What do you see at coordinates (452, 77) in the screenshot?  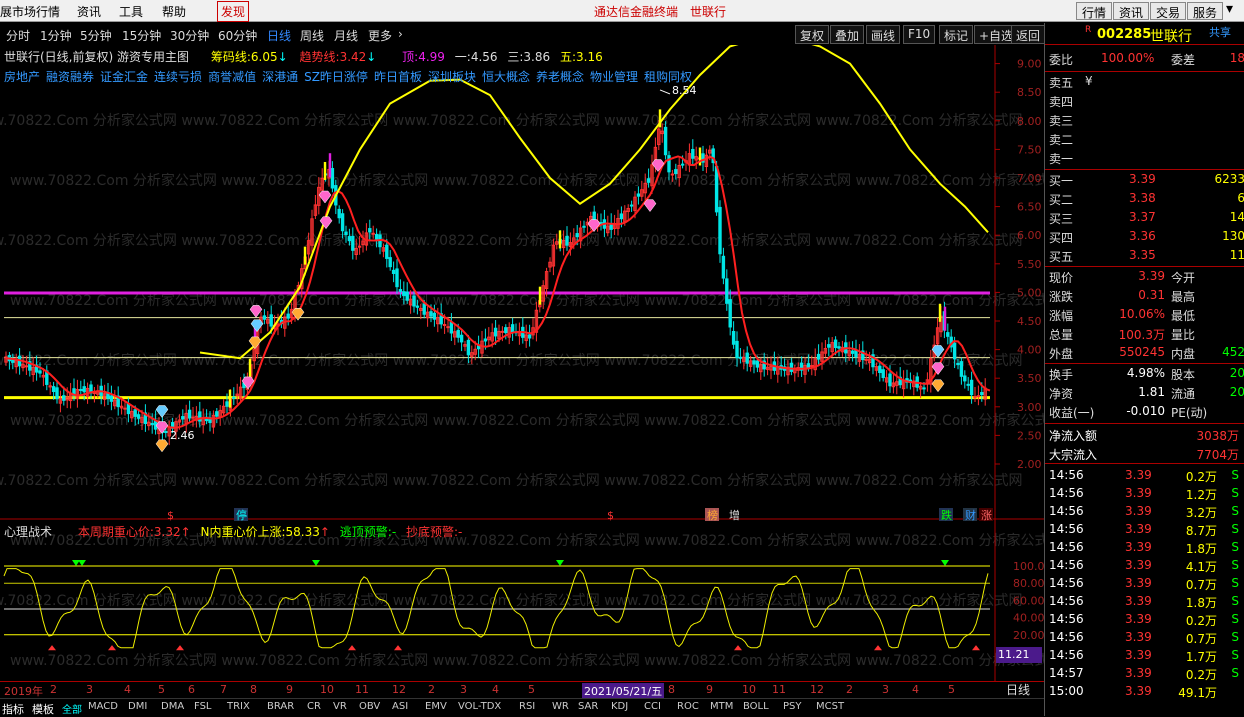 I see `concept-tag: 深圳板块` at bounding box center [452, 77].